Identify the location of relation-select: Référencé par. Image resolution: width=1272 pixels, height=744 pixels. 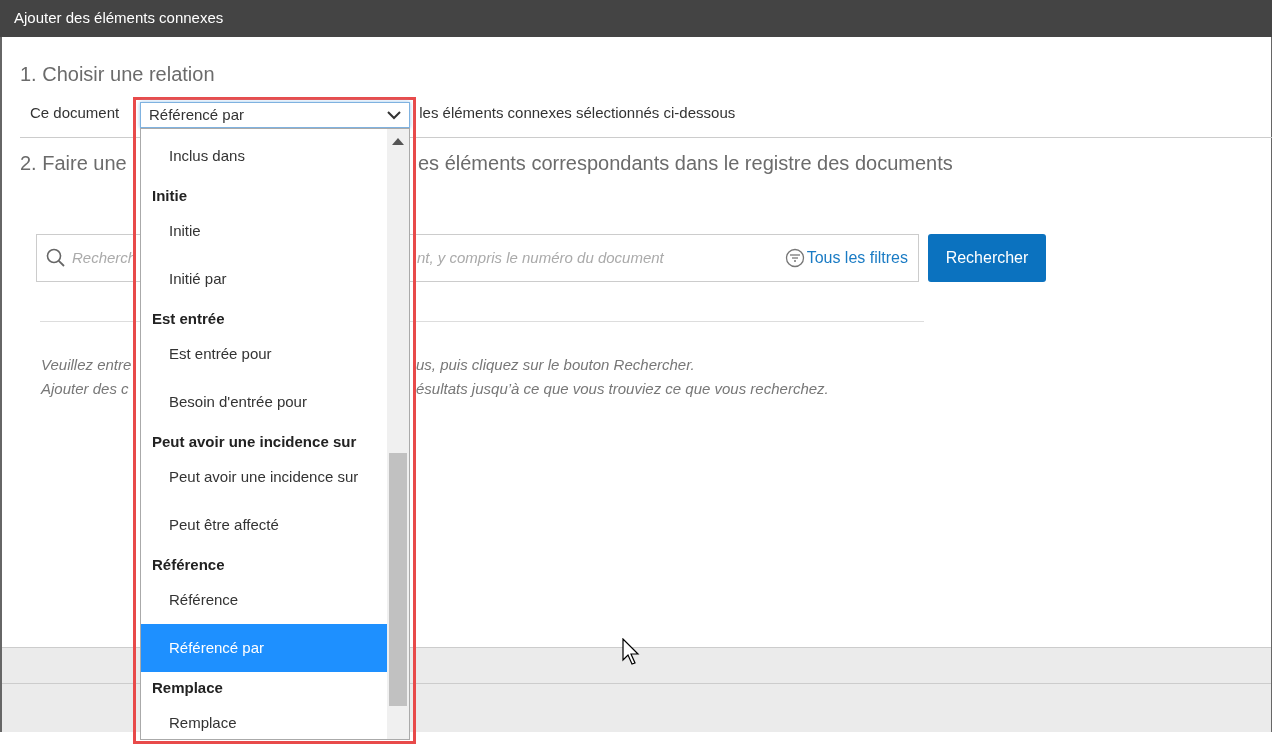
(275, 115).